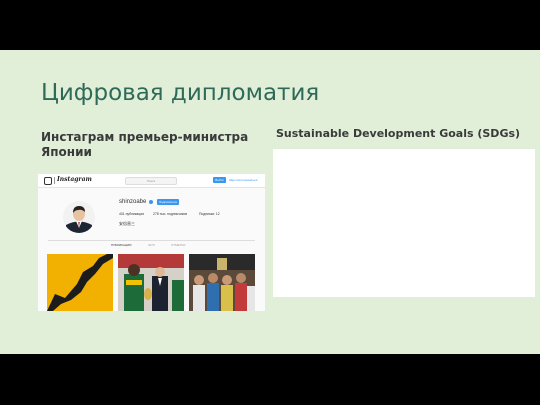  What do you see at coordinates (127, 223) in the screenshot?
I see `profile-name: 安倍晋三` at bounding box center [127, 223].